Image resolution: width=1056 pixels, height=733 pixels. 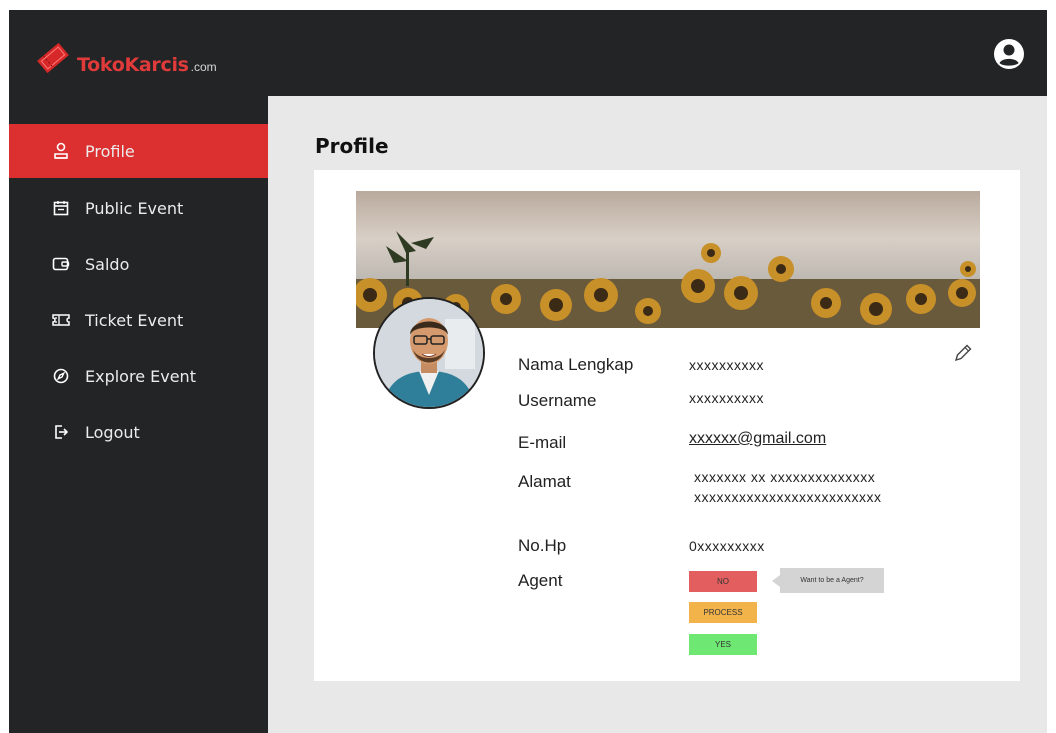 I want to click on sidebar-item-profile: Profile, so click(x=138, y=151).